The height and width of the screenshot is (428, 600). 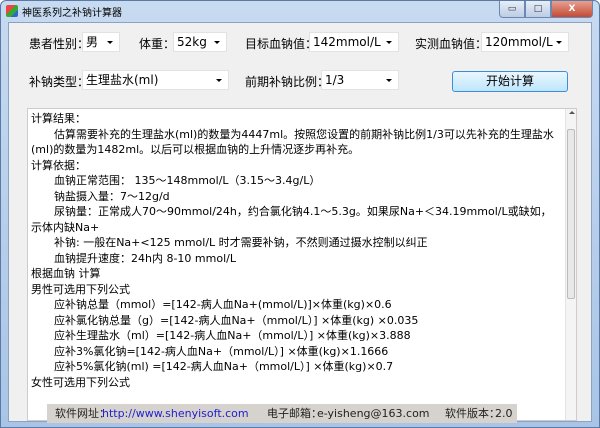 I want to click on result-line: 血钠正常范围： 135～148mmol/L（3.15～3.4g/L）, so click(x=187, y=180).